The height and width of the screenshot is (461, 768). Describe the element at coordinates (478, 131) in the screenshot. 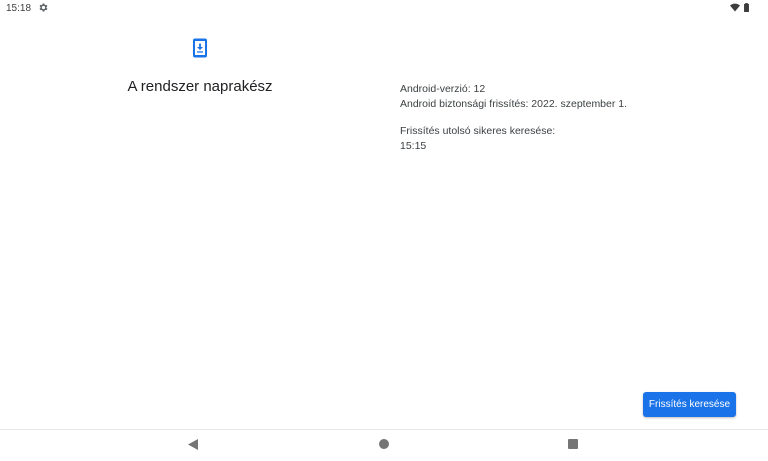

I see `last-check-label: Frissítés utolsó sikeres keresése:` at that location.